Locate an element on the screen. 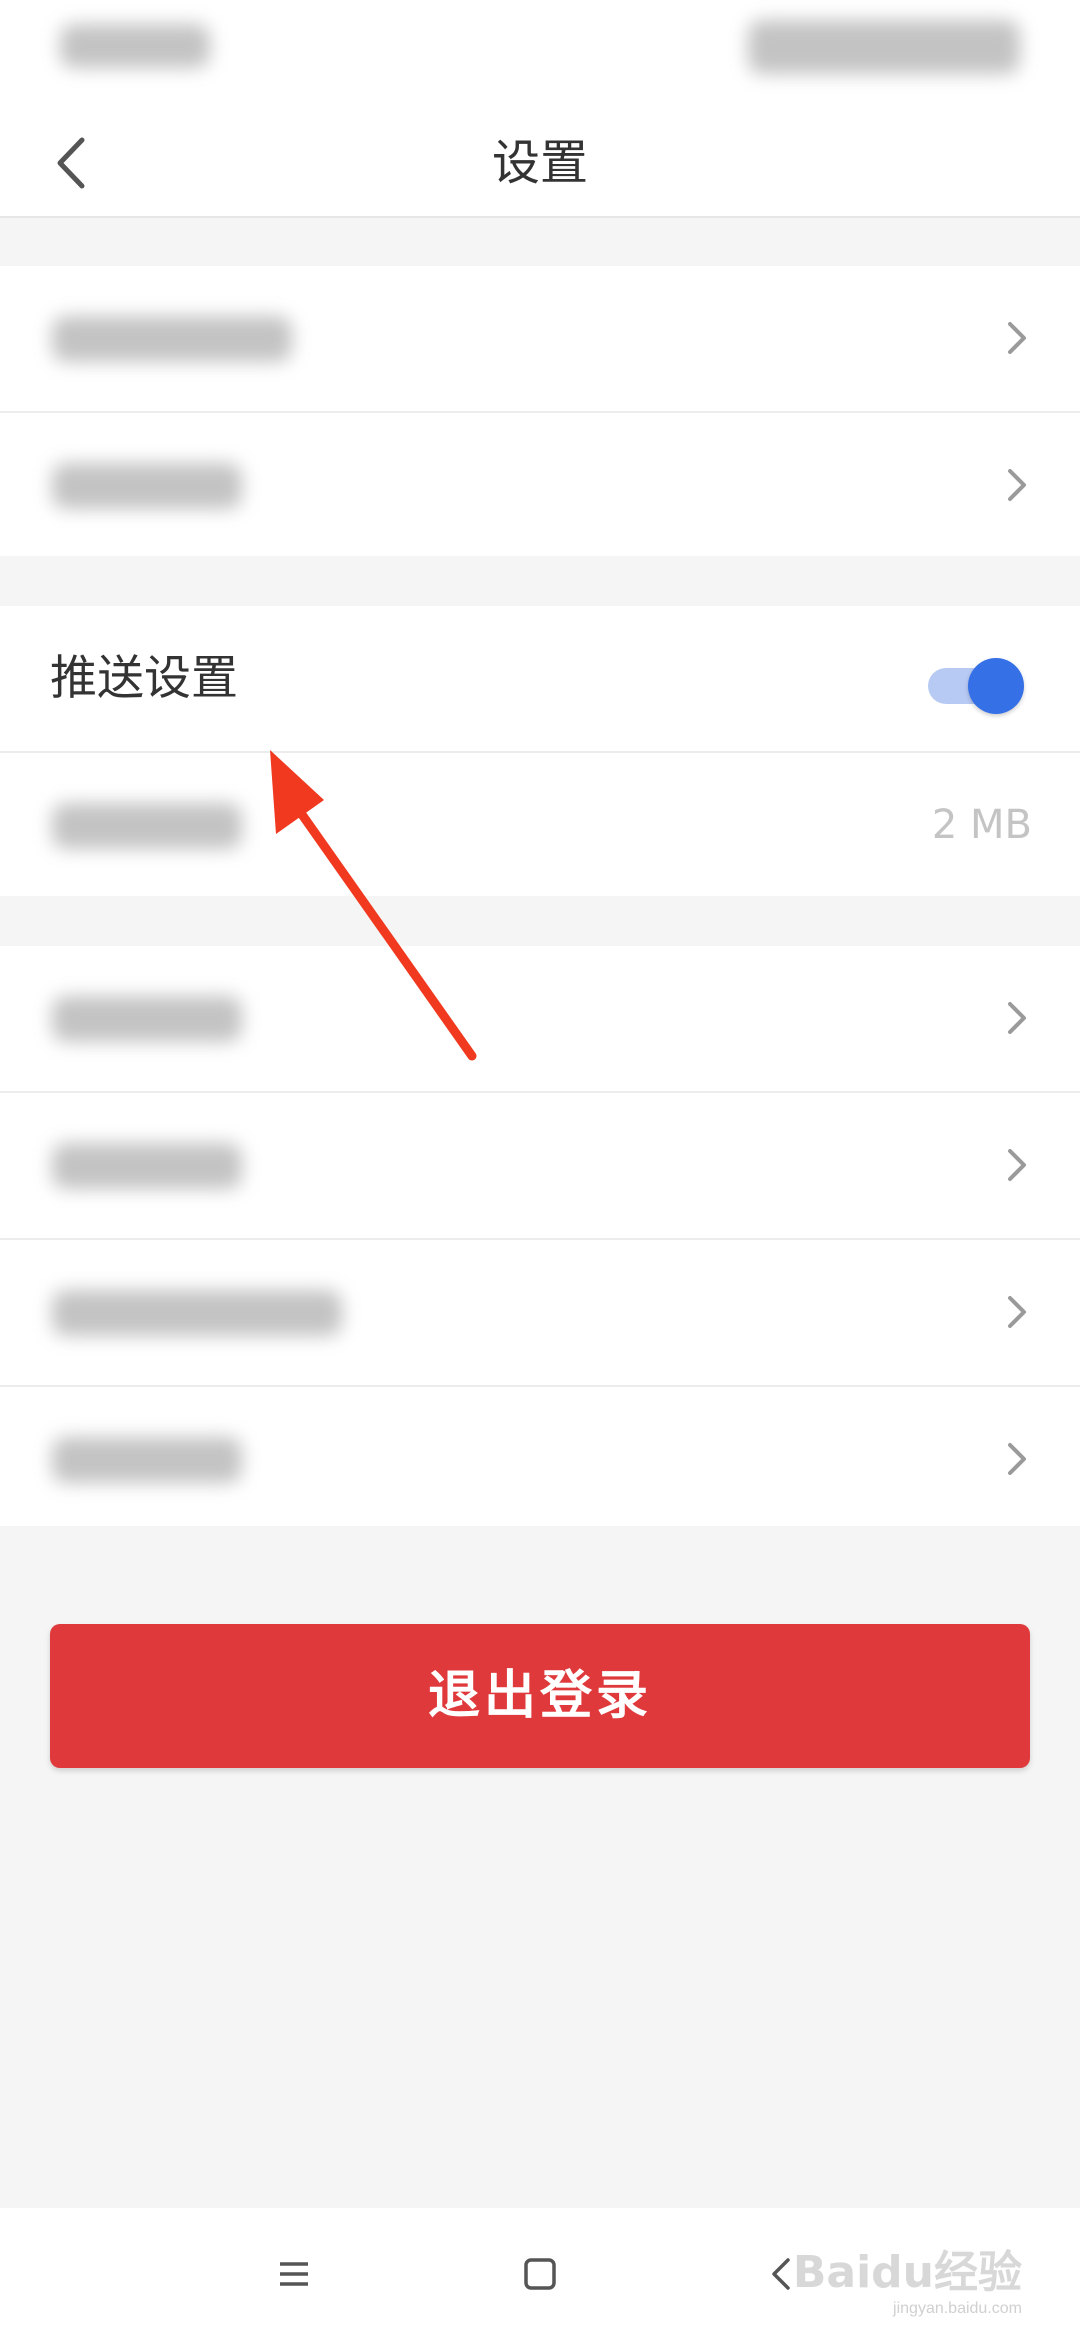 The image size is (1080, 2340). nav-menu-button is located at coordinates (294, 2274).